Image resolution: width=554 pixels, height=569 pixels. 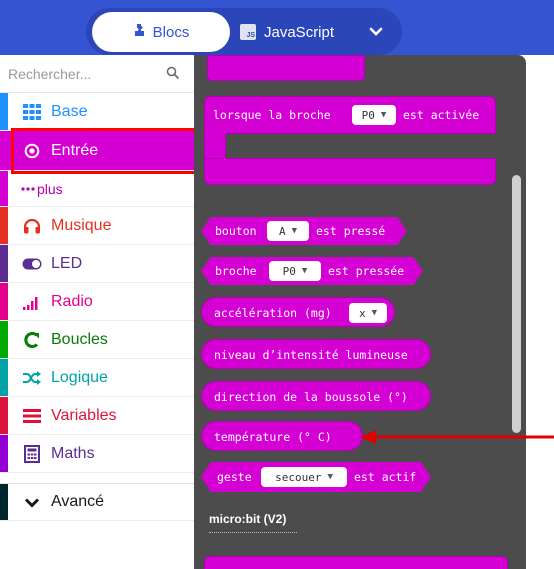 I want to click on editor-header: Blocs JS JavaScript, so click(x=277, y=28).